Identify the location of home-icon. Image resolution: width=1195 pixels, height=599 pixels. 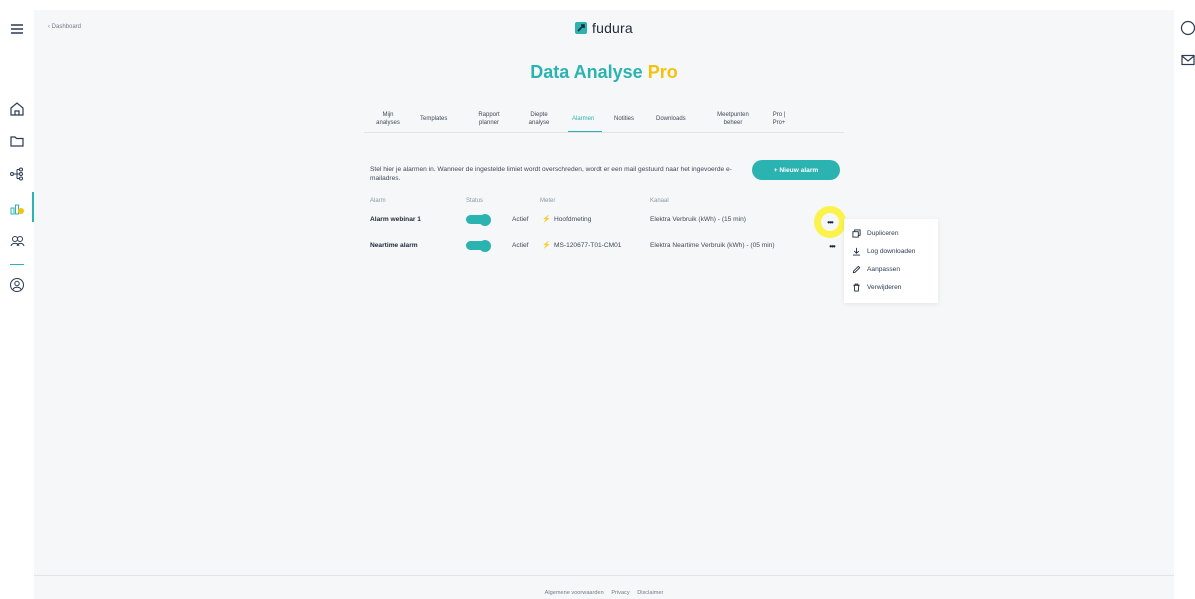
(17, 109).